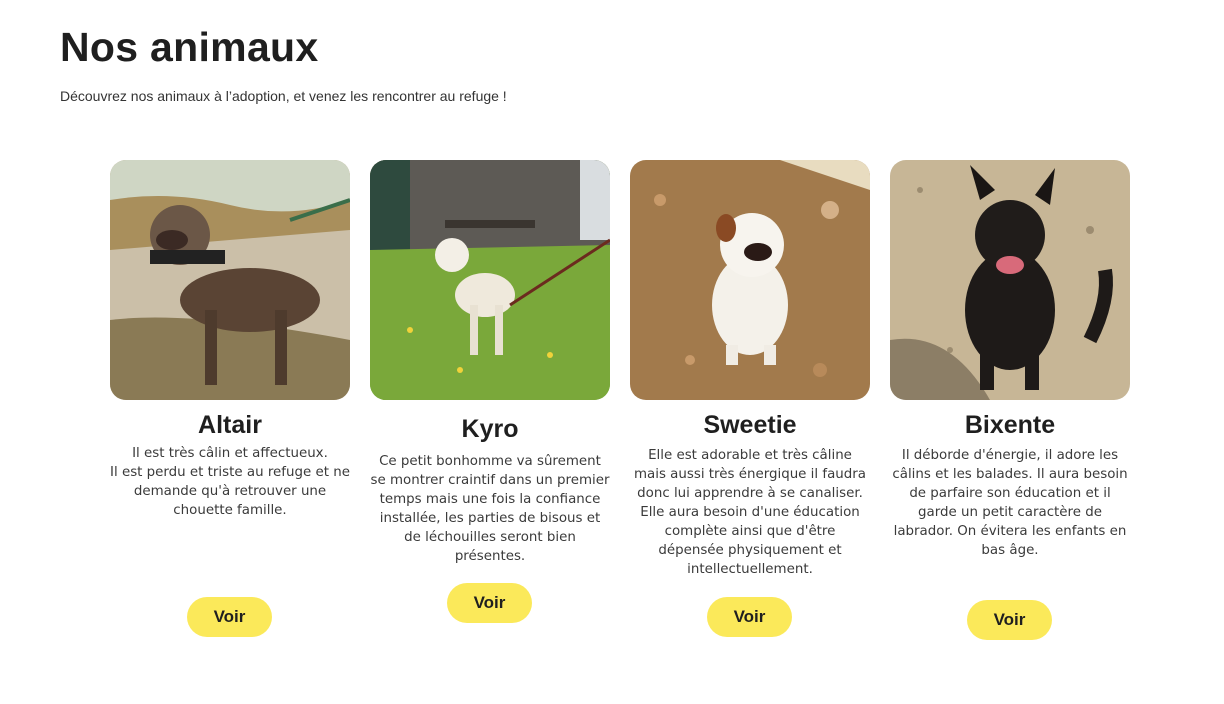  I want to click on voir-button-bixente: Voir, so click(1009, 620).